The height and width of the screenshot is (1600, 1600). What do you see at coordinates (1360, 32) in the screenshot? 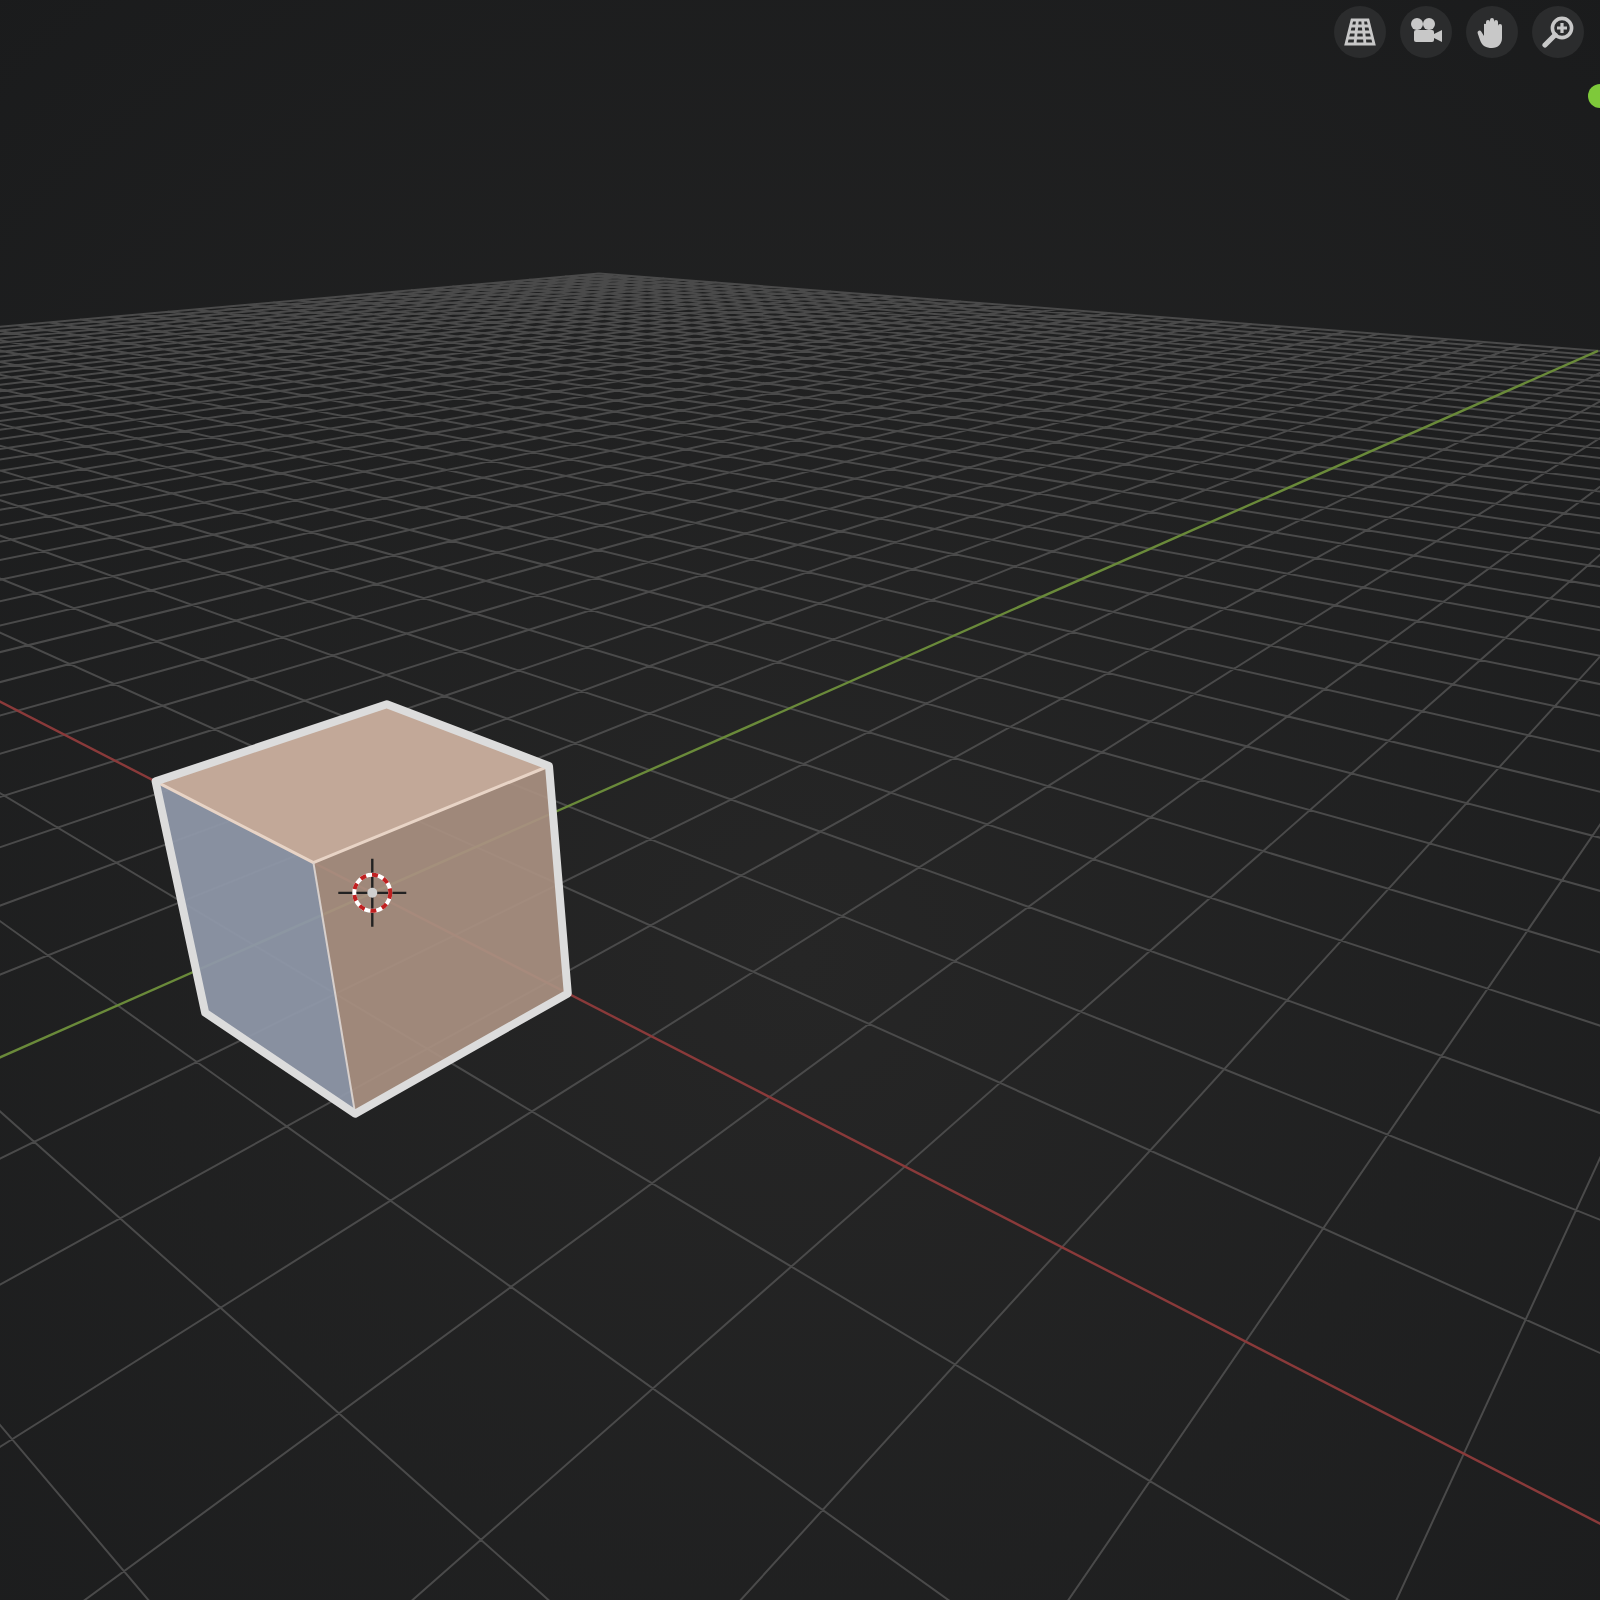
I see `perspective-grid-icon` at bounding box center [1360, 32].